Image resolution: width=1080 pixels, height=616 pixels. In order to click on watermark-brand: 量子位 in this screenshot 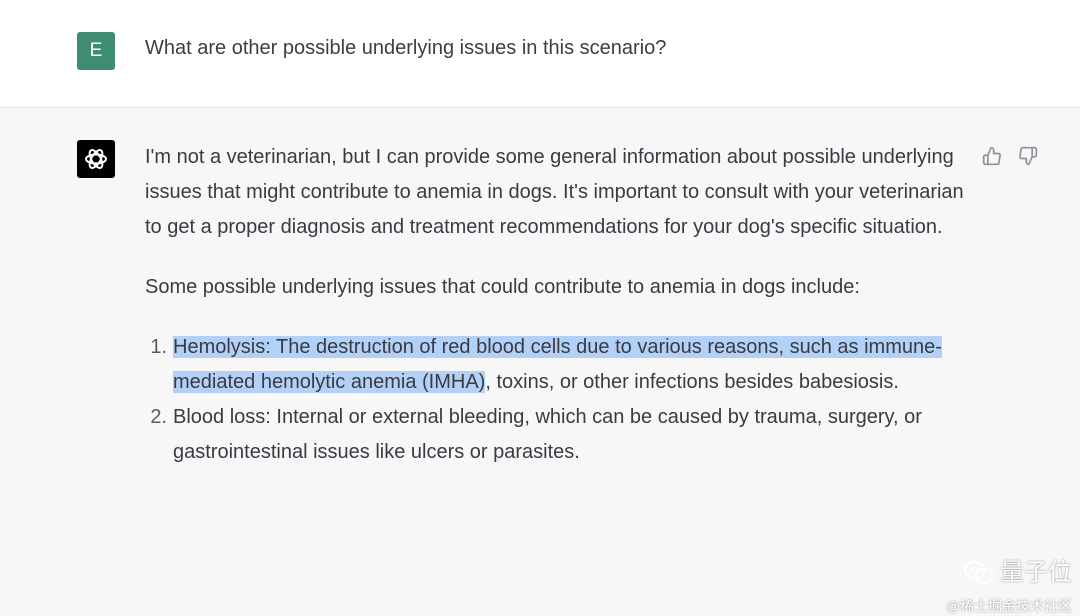, I will do `click(1009, 573)`.